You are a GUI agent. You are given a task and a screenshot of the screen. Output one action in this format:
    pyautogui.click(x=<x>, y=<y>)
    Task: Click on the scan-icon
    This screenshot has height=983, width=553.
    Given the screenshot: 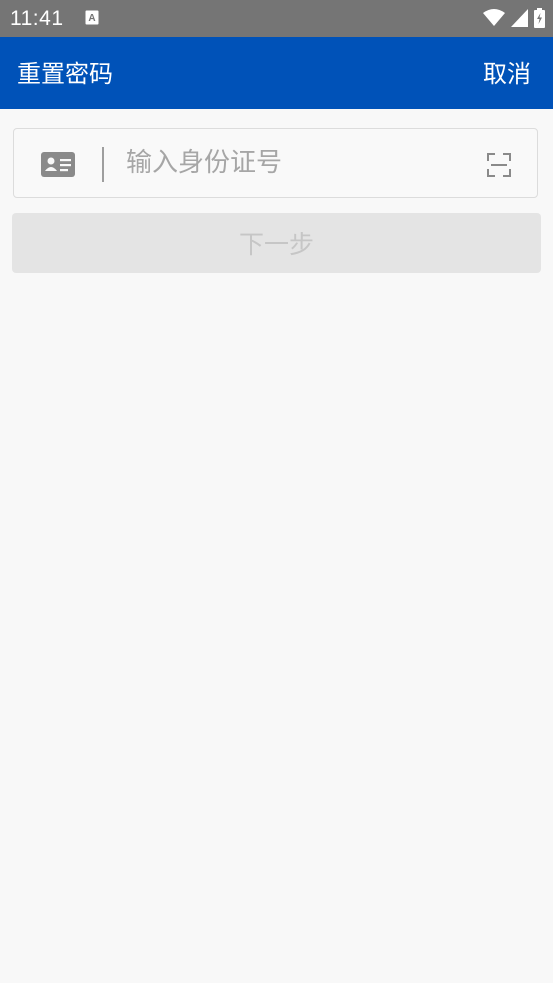 What is the action you would take?
    pyautogui.click(x=499, y=165)
    